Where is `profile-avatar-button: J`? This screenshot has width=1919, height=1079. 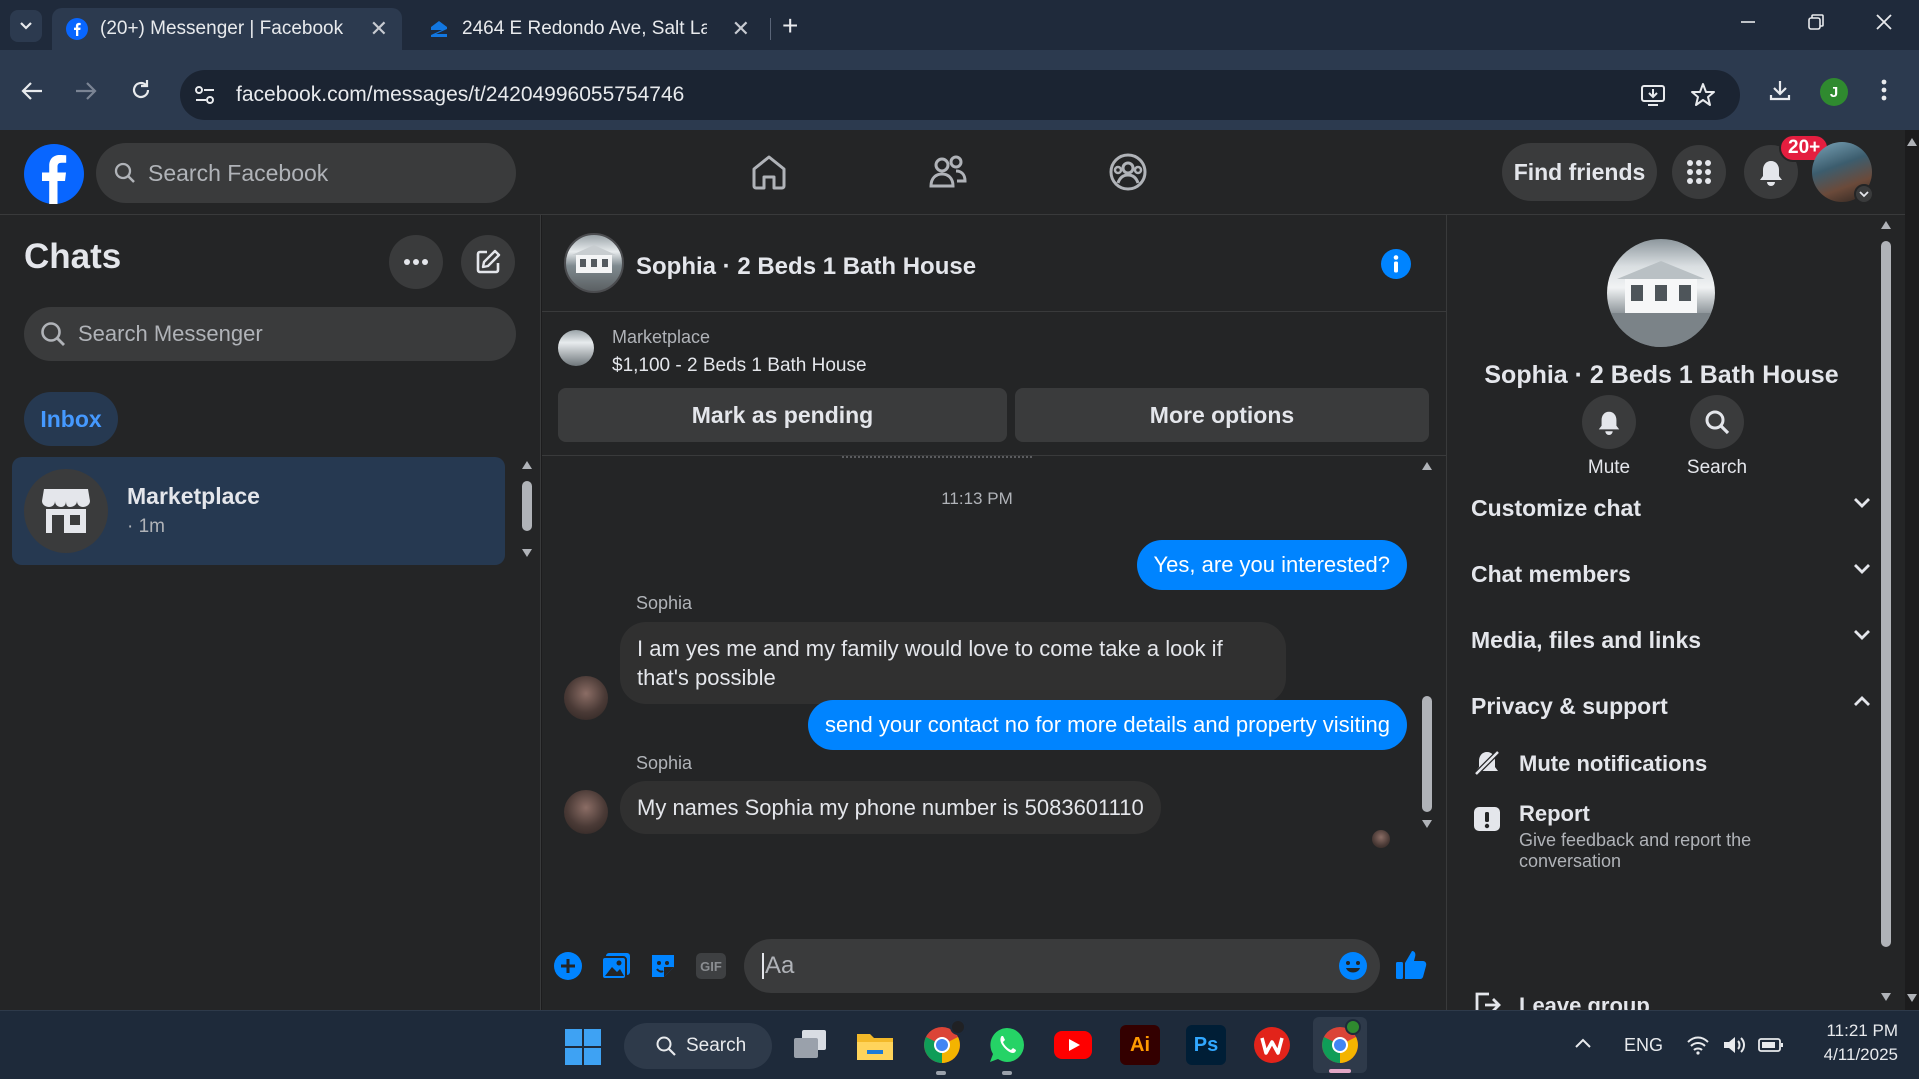 profile-avatar-button: J is located at coordinates (1834, 92).